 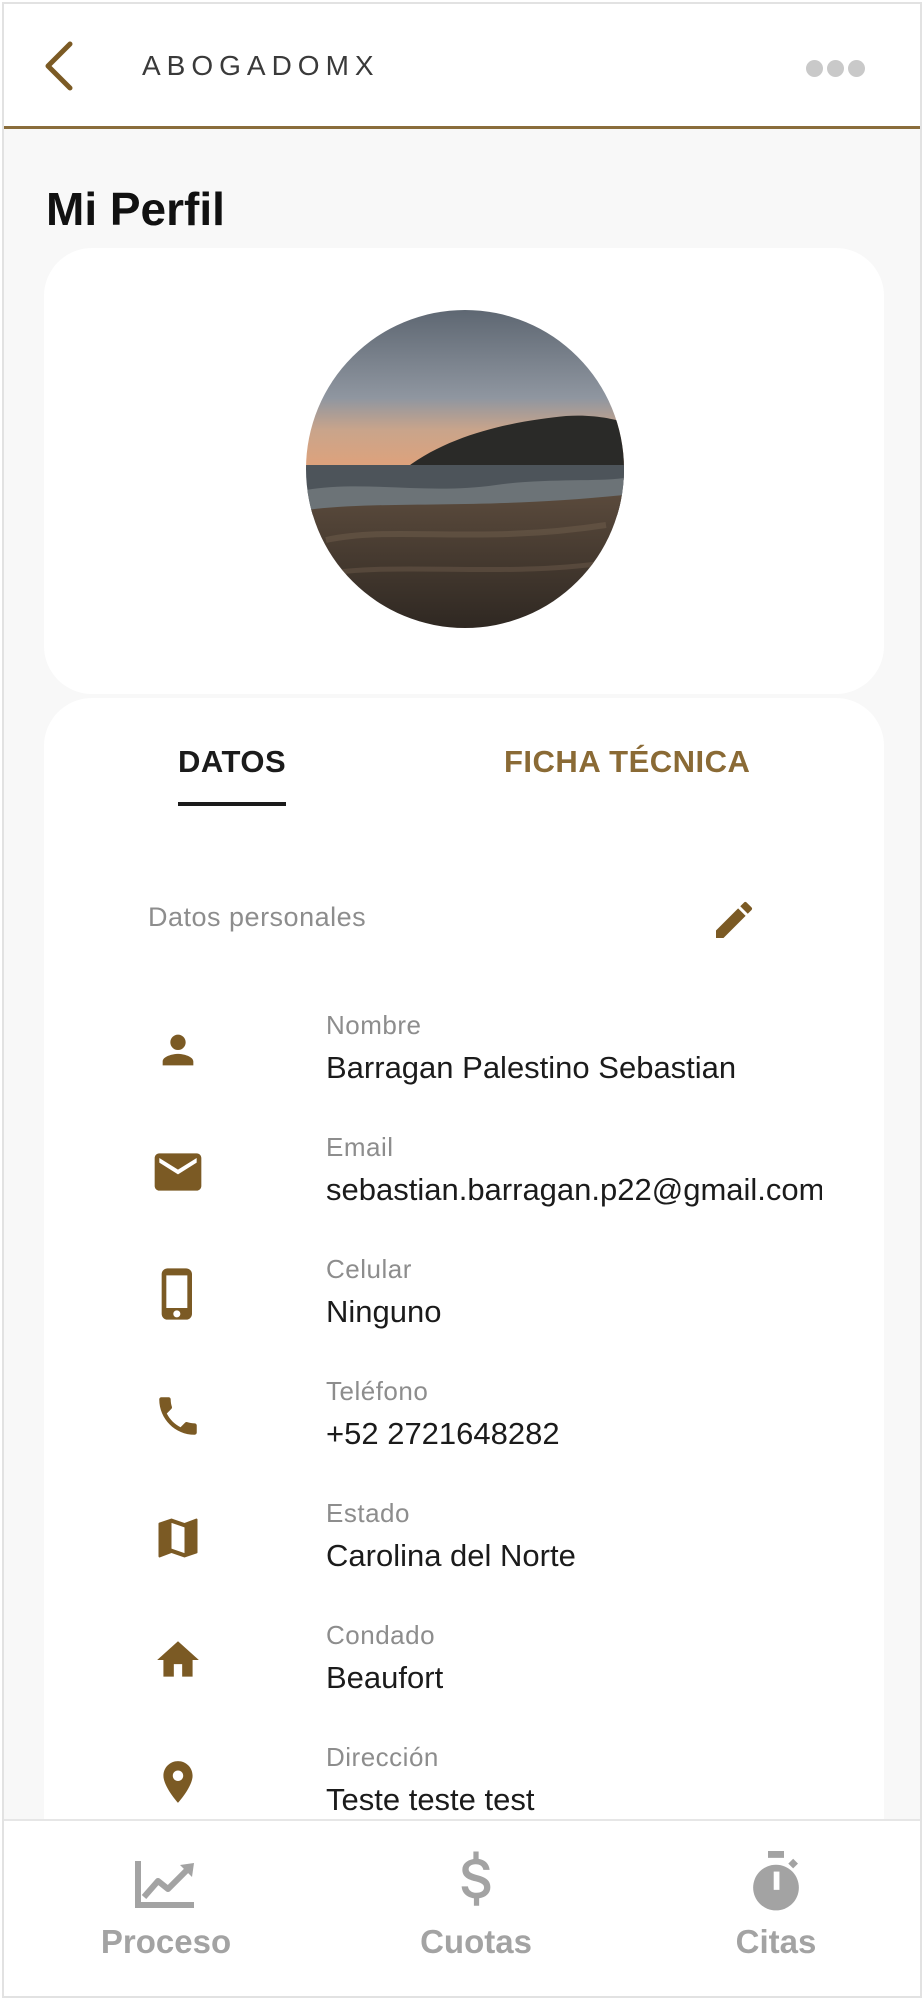 I want to click on field-value: +52 2721648282, so click(x=443, y=1433).